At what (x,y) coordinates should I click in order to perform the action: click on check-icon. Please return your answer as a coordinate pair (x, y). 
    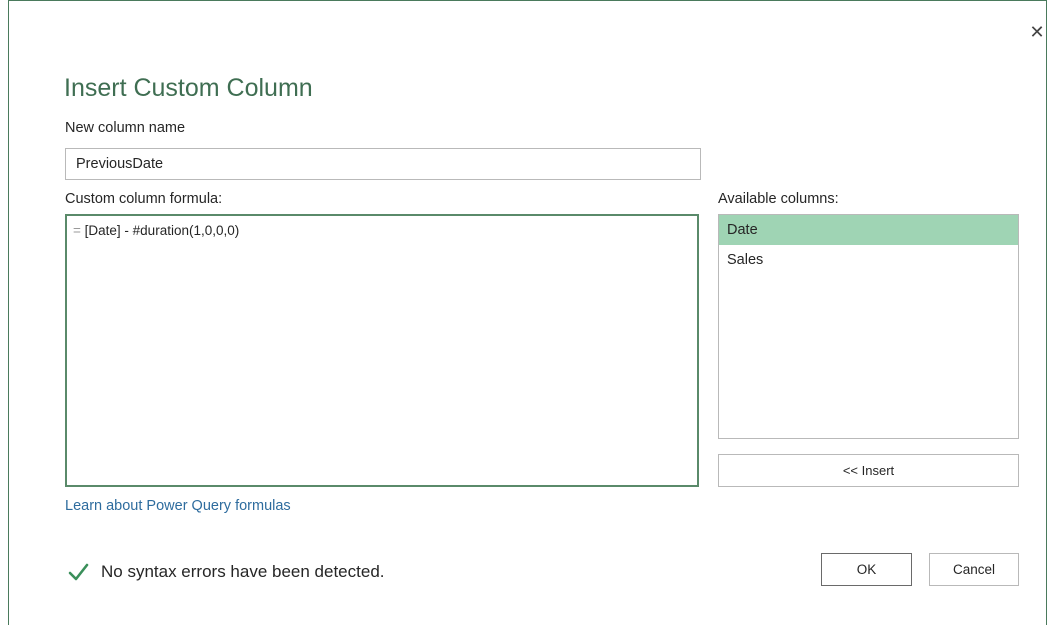
    Looking at the image, I should click on (78, 572).